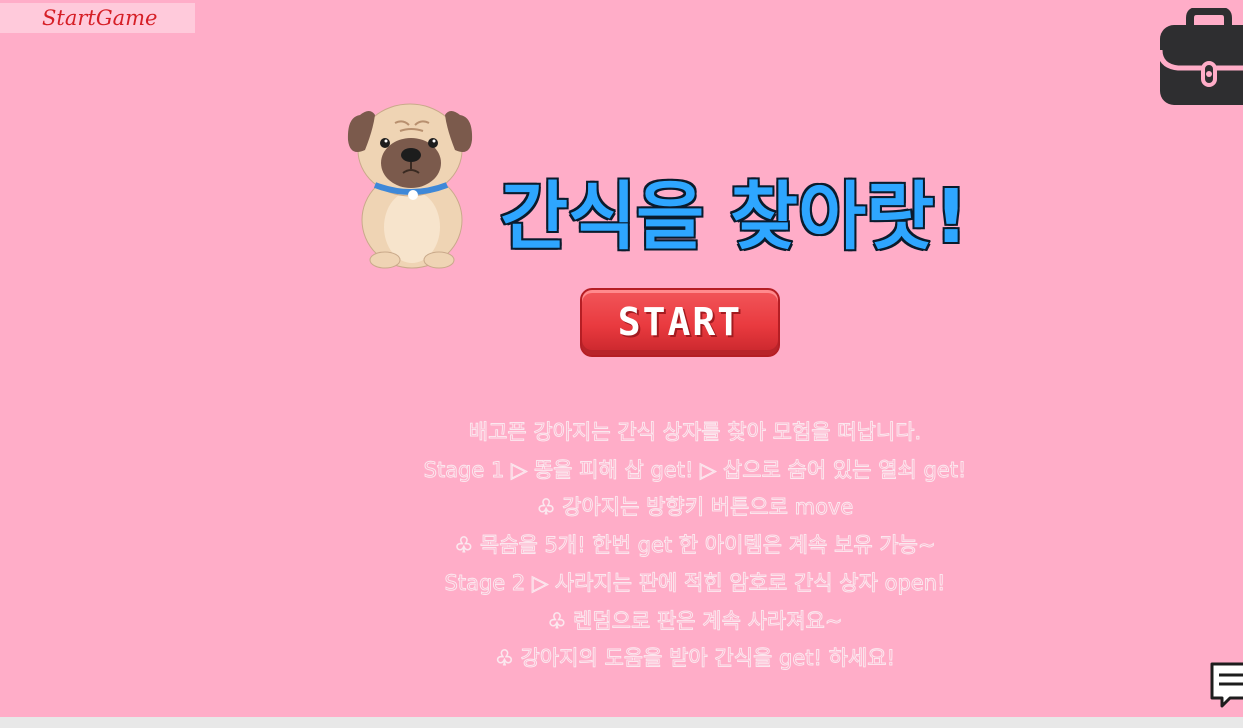  Describe the element at coordinates (695, 620) in the screenshot. I see `instruction-line: ♧ 렌덤으로 판은 계속 사라져요~` at that location.